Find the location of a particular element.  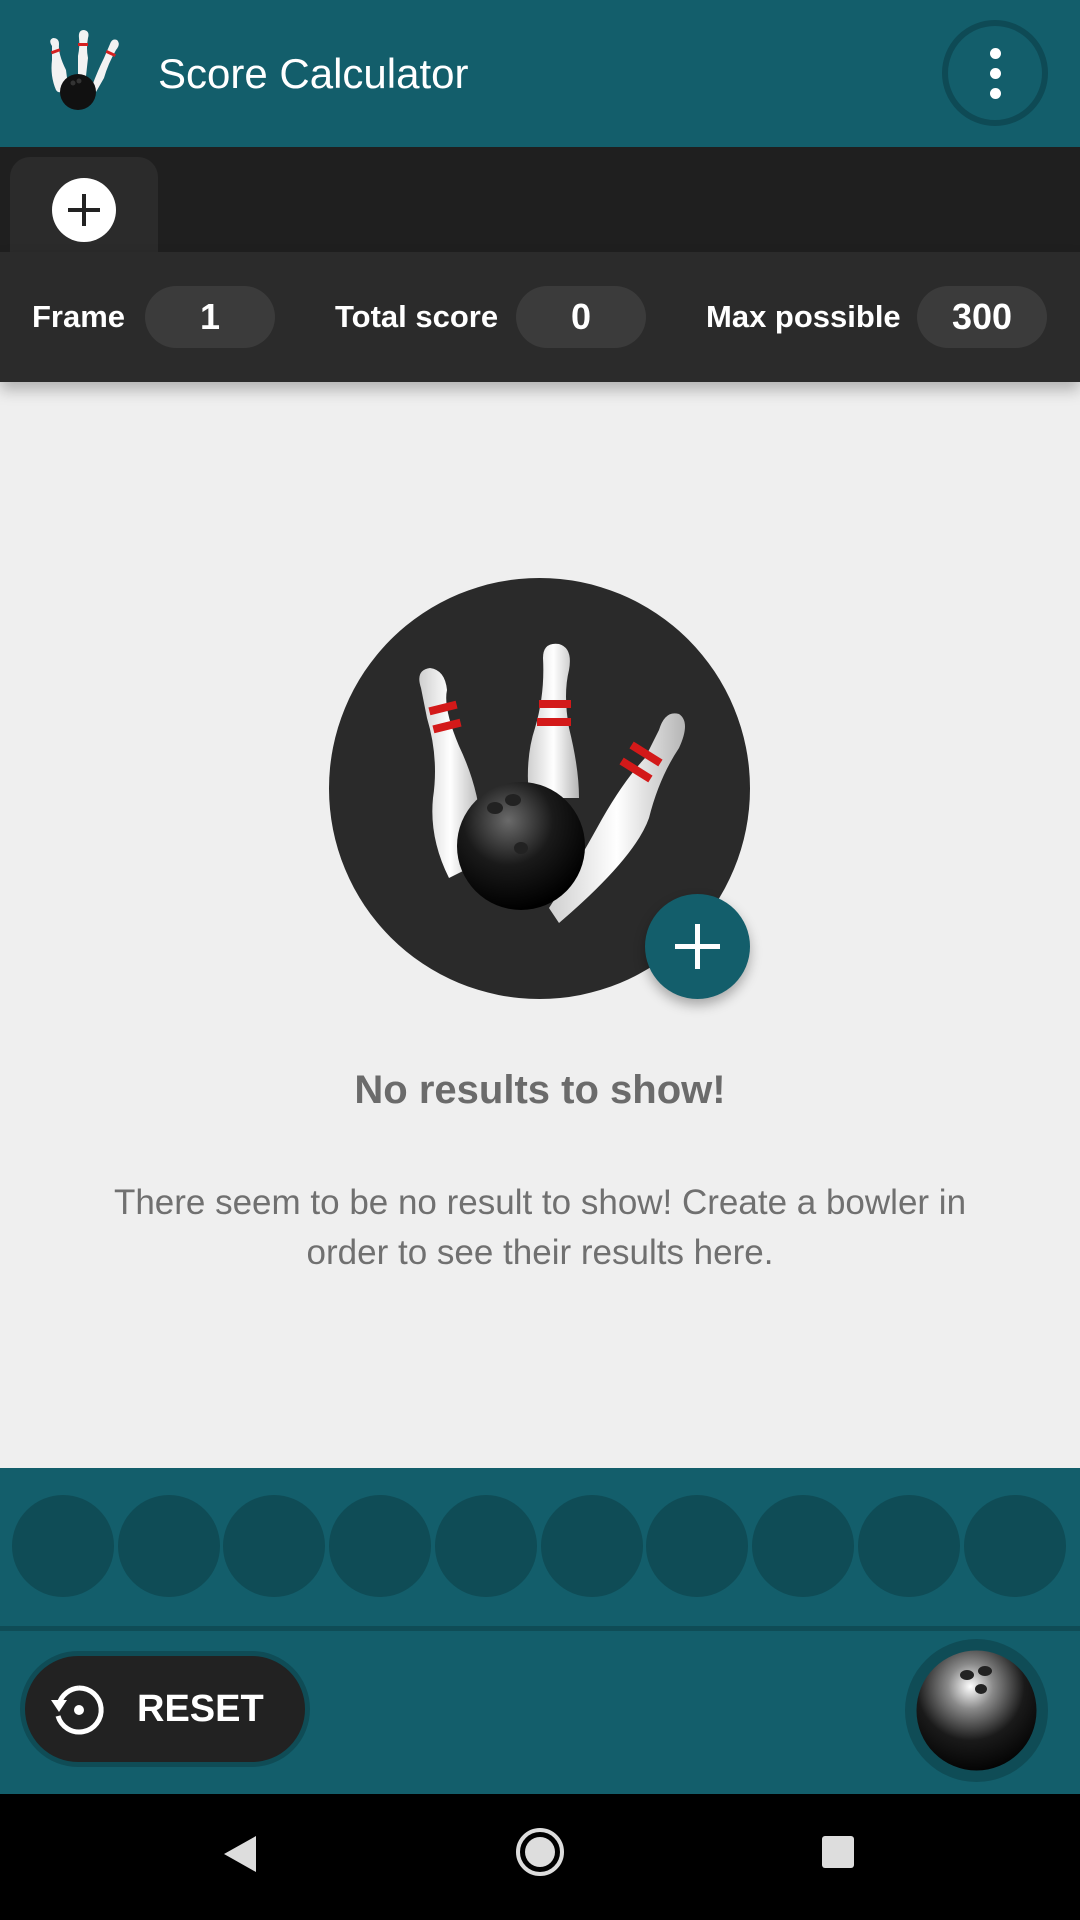

restore-icon is located at coordinates (77, 1710).